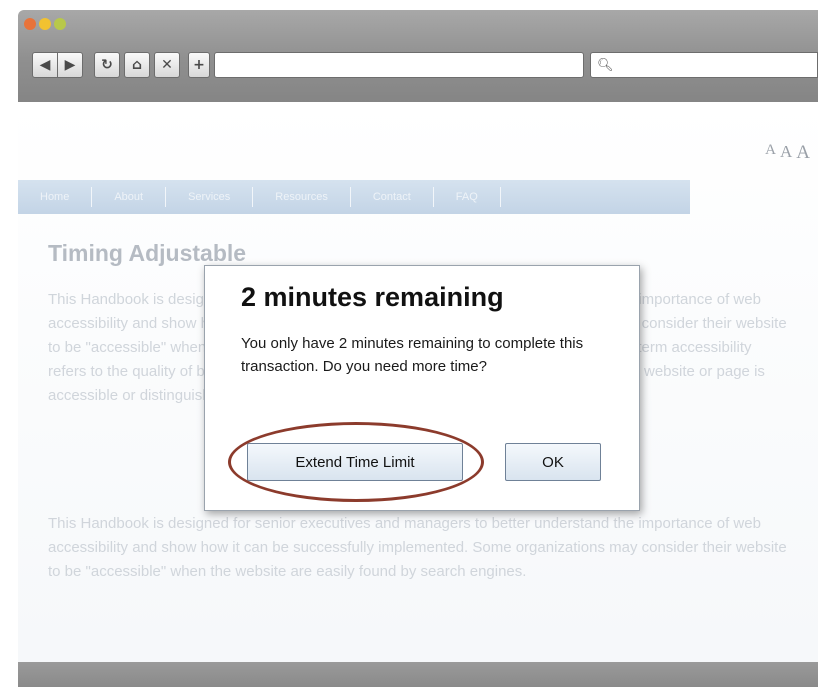 This screenshot has width=818, height=687. What do you see at coordinates (147, 253) in the screenshot?
I see `page-heading: Timing Adjustable` at bounding box center [147, 253].